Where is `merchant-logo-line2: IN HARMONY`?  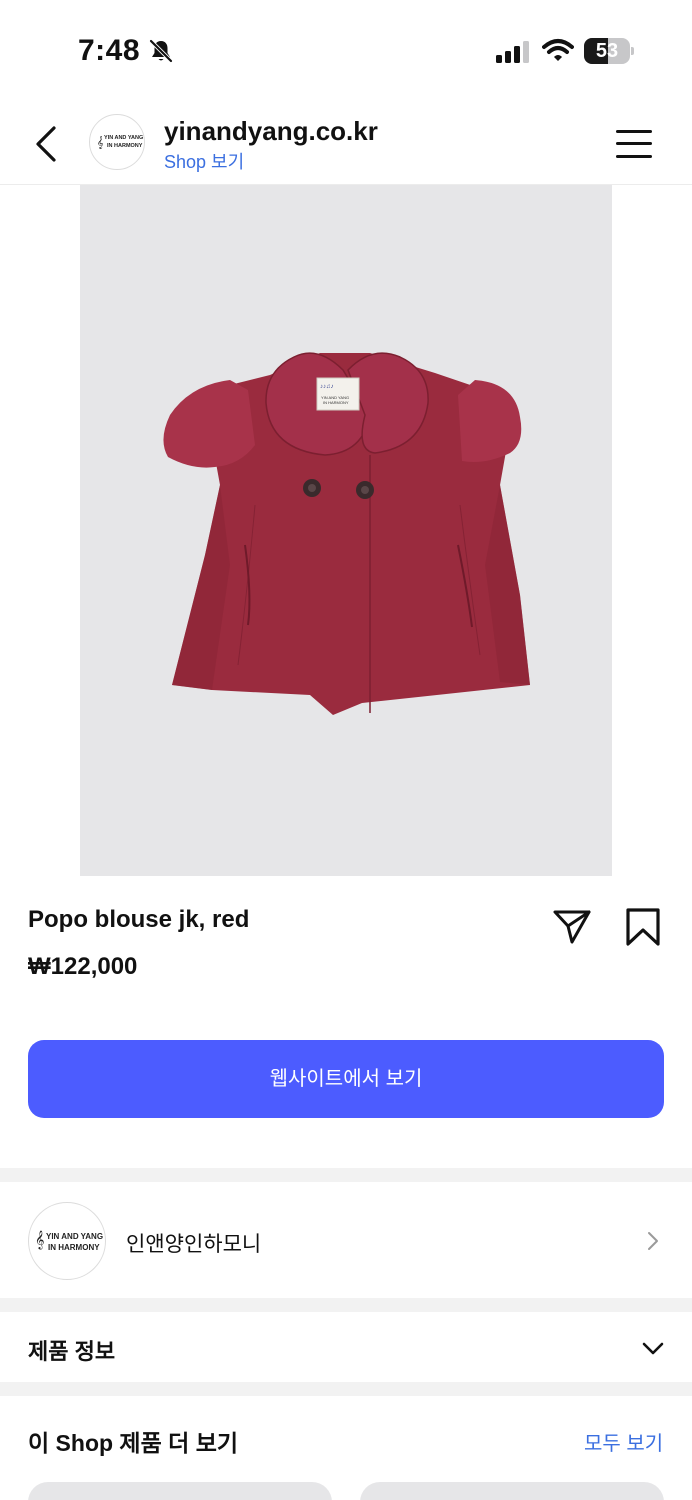 merchant-logo-line2: IN HARMONY is located at coordinates (74, 1247).